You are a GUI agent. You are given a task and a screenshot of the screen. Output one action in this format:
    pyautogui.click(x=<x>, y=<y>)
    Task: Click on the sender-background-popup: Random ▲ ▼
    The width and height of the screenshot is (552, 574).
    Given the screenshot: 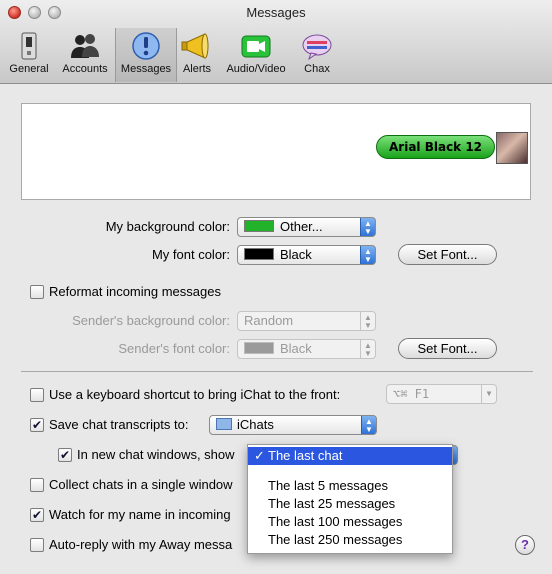 What is the action you would take?
    pyautogui.click(x=306, y=321)
    